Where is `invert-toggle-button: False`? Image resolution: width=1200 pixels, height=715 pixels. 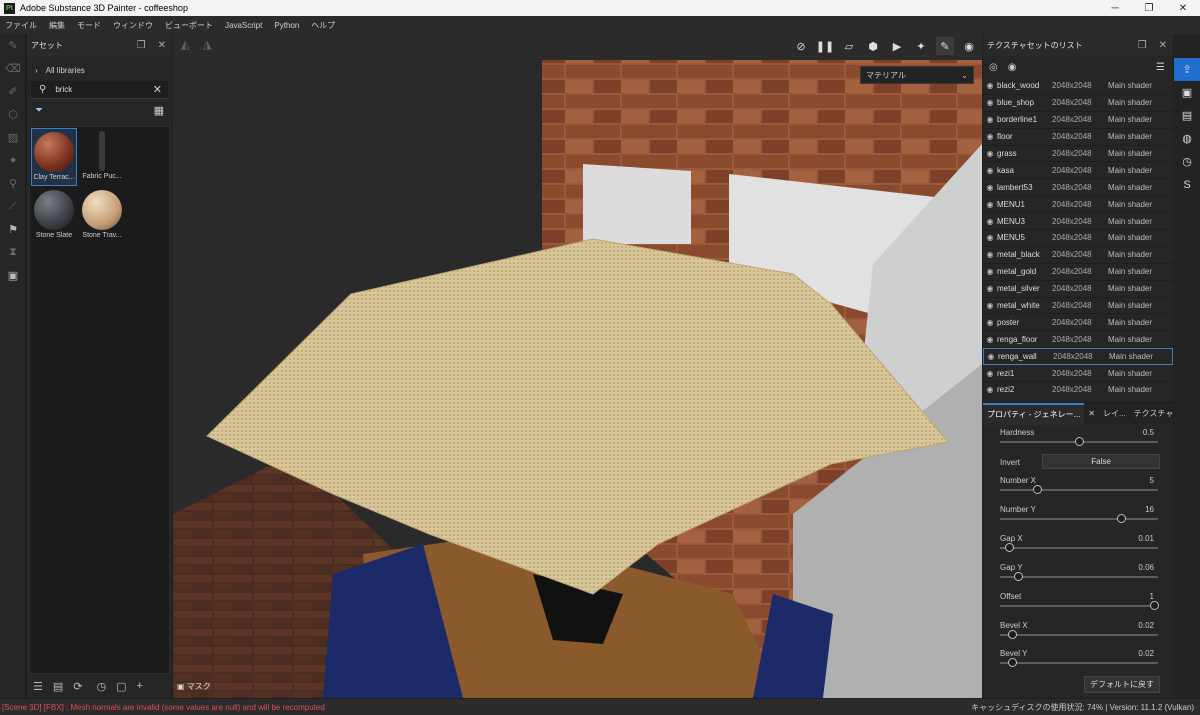
invert-toggle-button: False is located at coordinates (1101, 461).